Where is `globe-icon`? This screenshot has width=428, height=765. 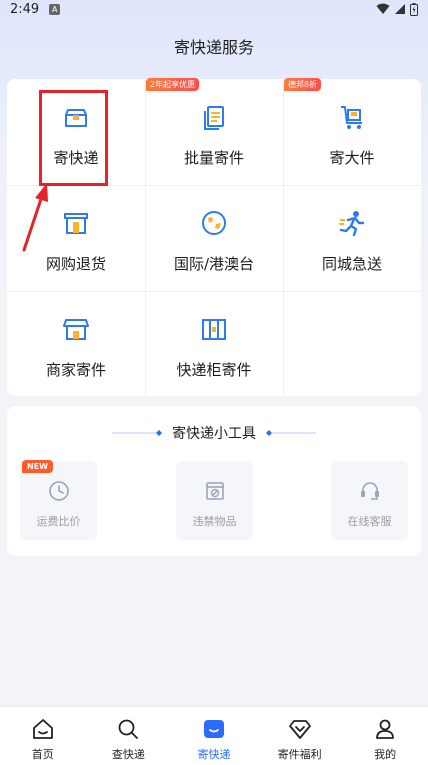
globe-icon is located at coordinates (214, 223).